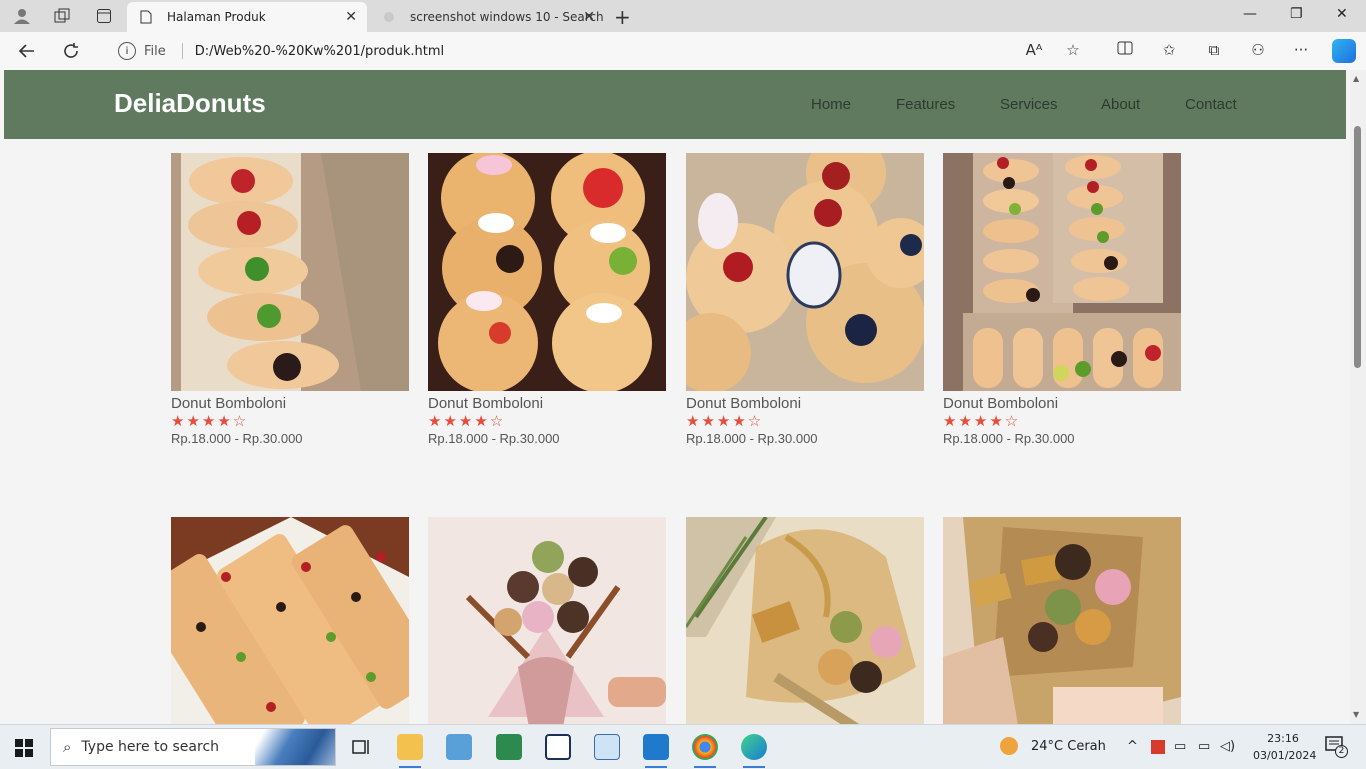 The image size is (1366, 769). Describe the element at coordinates (1356, 714) in the screenshot. I see `scroll-down-icon: ▼` at that location.